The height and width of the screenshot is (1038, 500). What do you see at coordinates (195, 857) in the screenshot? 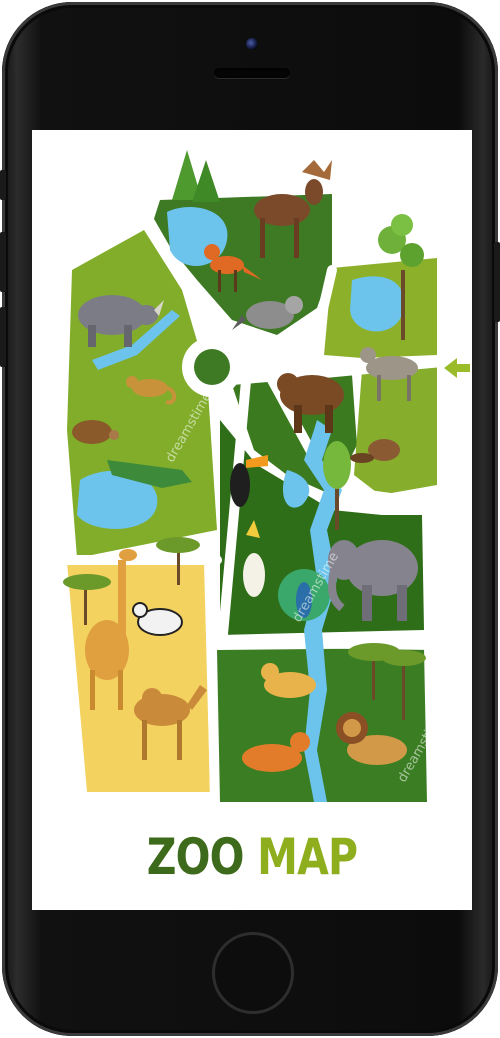
I see `title-word-zoo: ZOO` at bounding box center [195, 857].